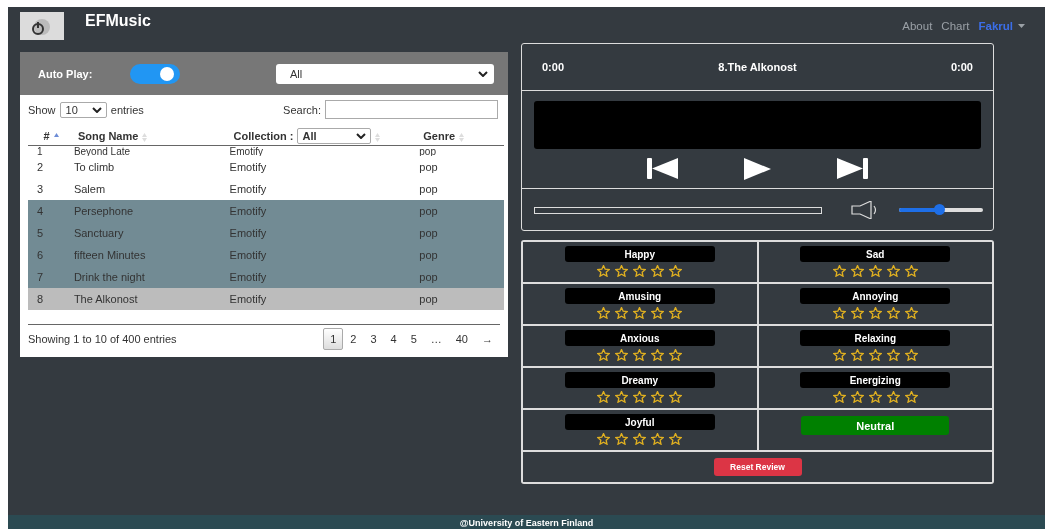 The width and height of the screenshot is (1045, 529). I want to click on emotion-label: Relaxing, so click(875, 338).